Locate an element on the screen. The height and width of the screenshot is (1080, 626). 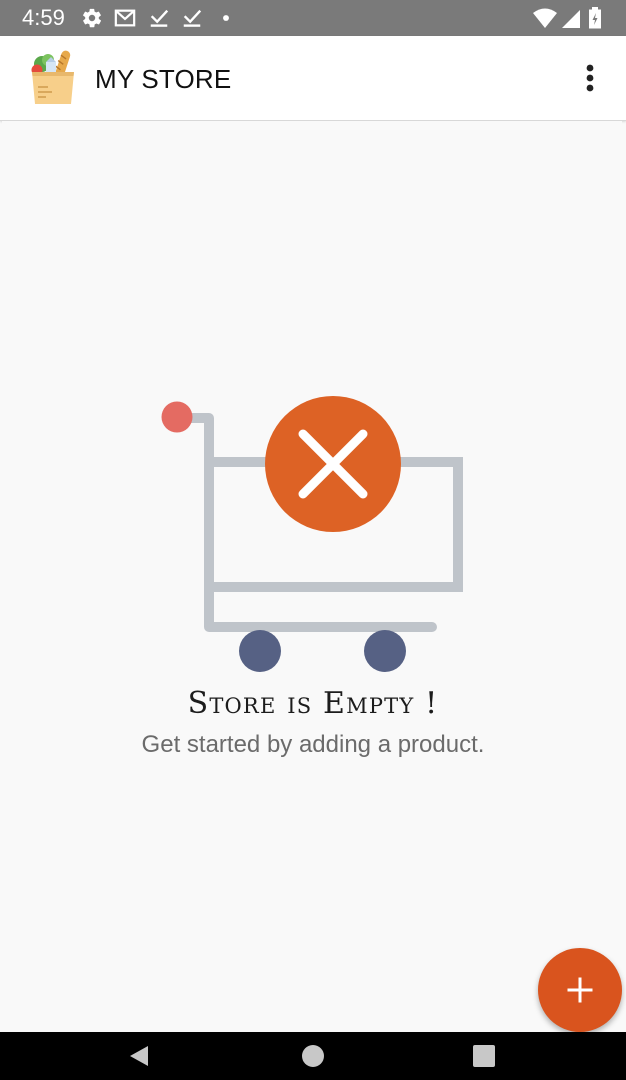
plus-icon is located at coordinates (580, 990).